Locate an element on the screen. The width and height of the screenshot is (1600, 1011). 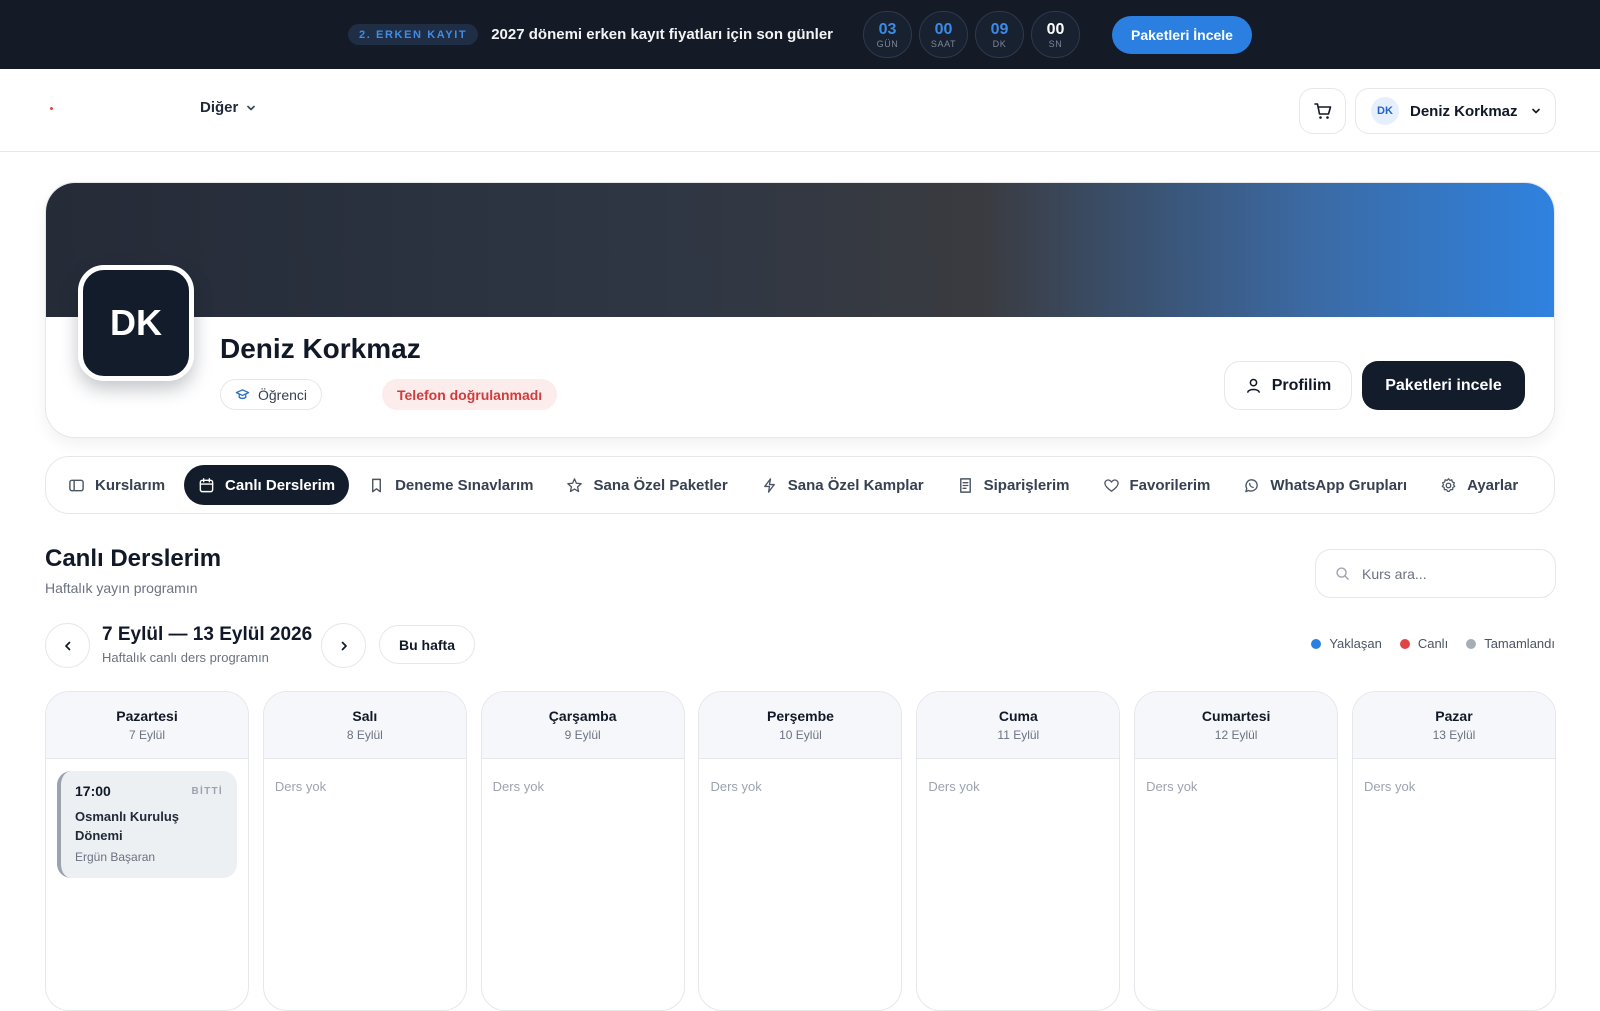
tab-label: Ayarlar is located at coordinates (1493, 485).